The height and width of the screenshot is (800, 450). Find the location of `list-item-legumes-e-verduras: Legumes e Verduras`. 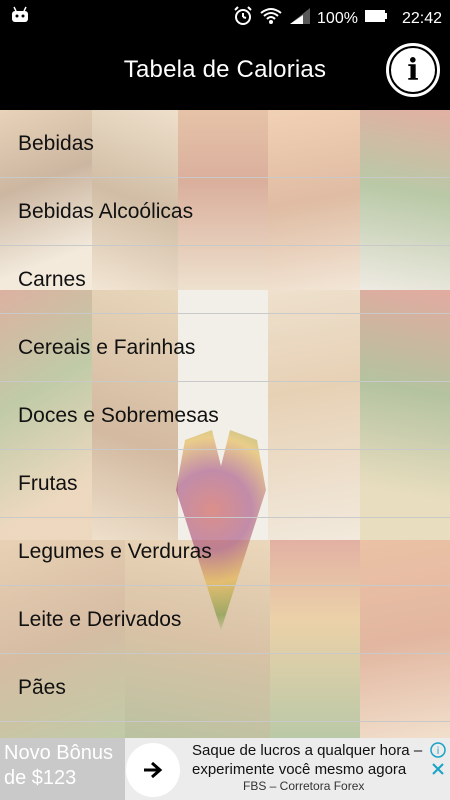

list-item-legumes-e-verduras: Legumes e Verduras is located at coordinates (225, 552).